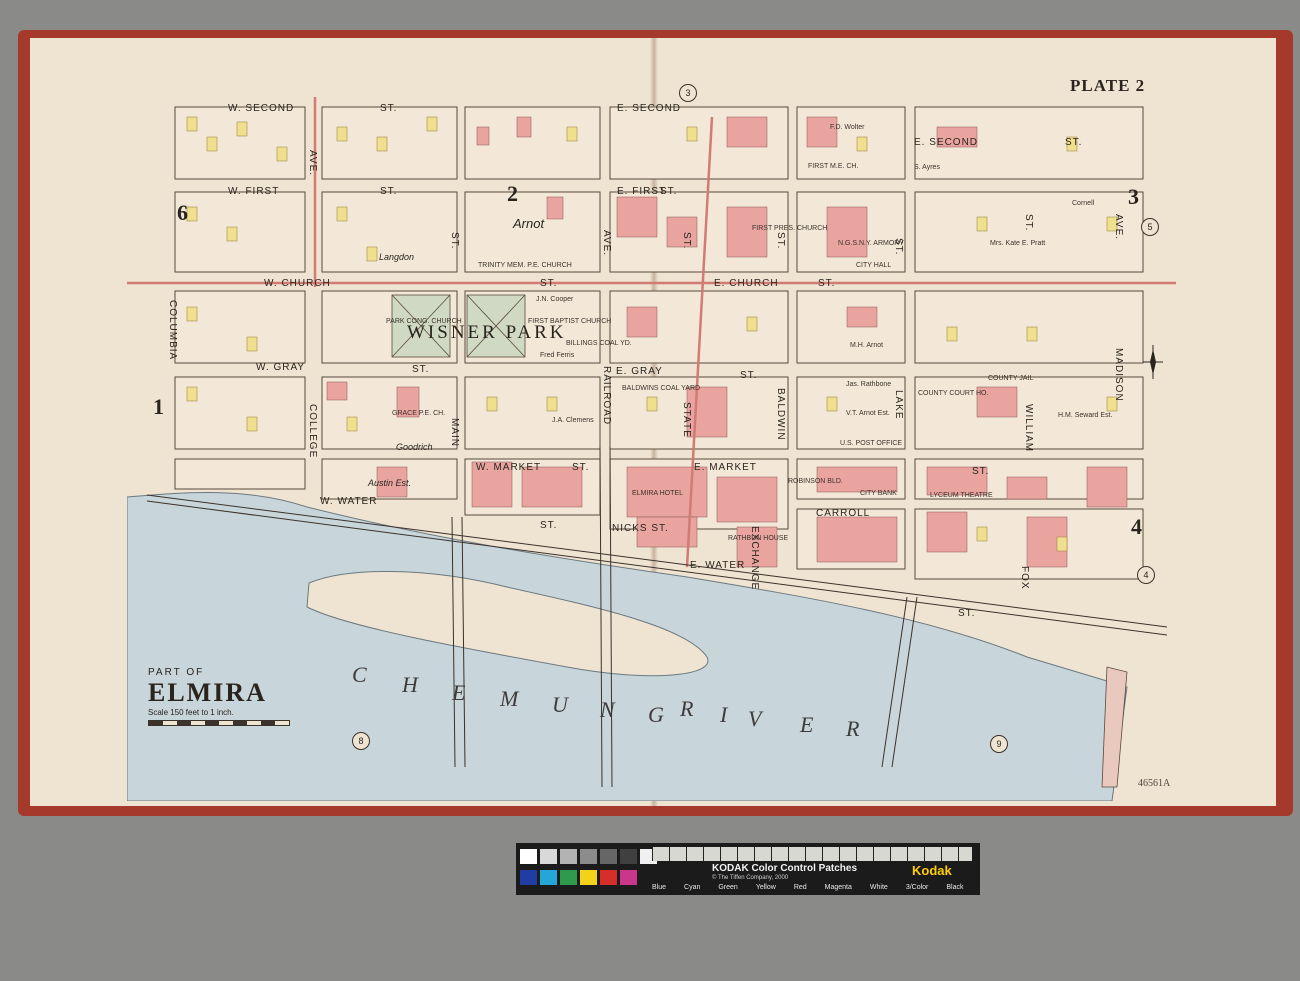 Image resolution: width=1300 pixels, height=981 pixels. What do you see at coordinates (219, 696) in the screenshot?
I see `map-title-block: PART OF ELMIRA Scale 150 feet to 1 inch.` at bounding box center [219, 696].